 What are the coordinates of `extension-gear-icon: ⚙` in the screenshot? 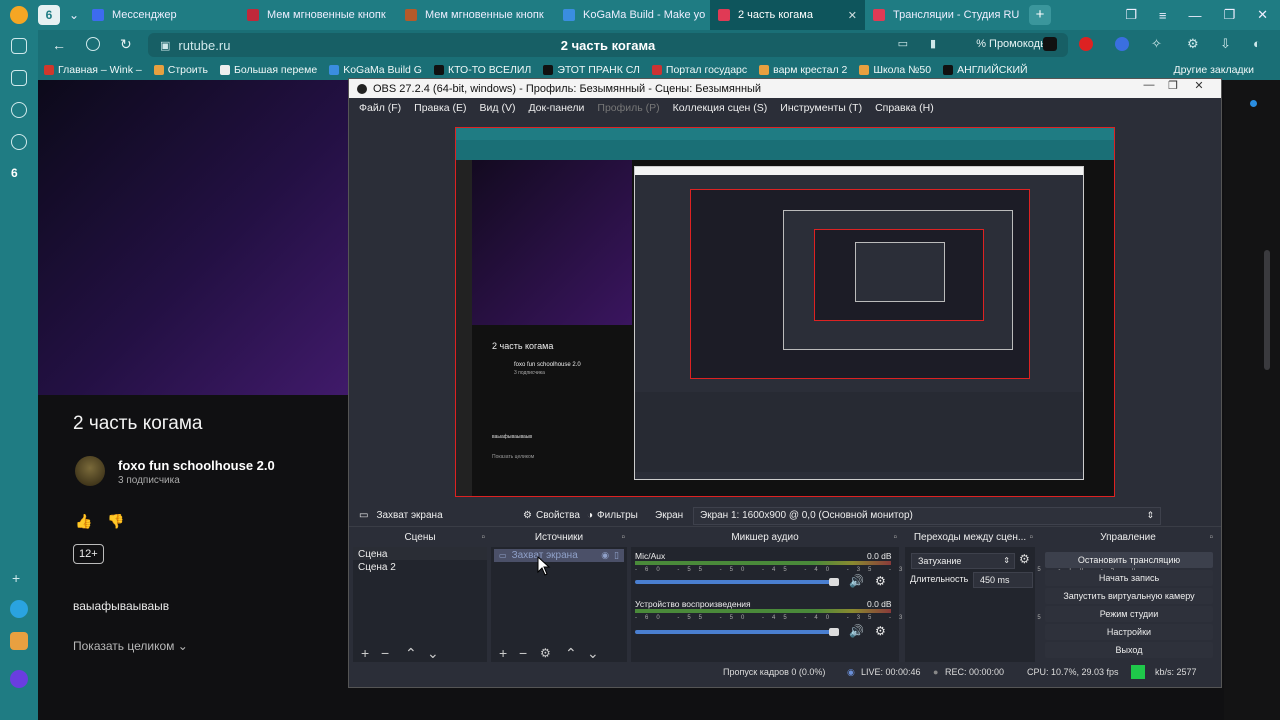 It's located at (1193, 44).